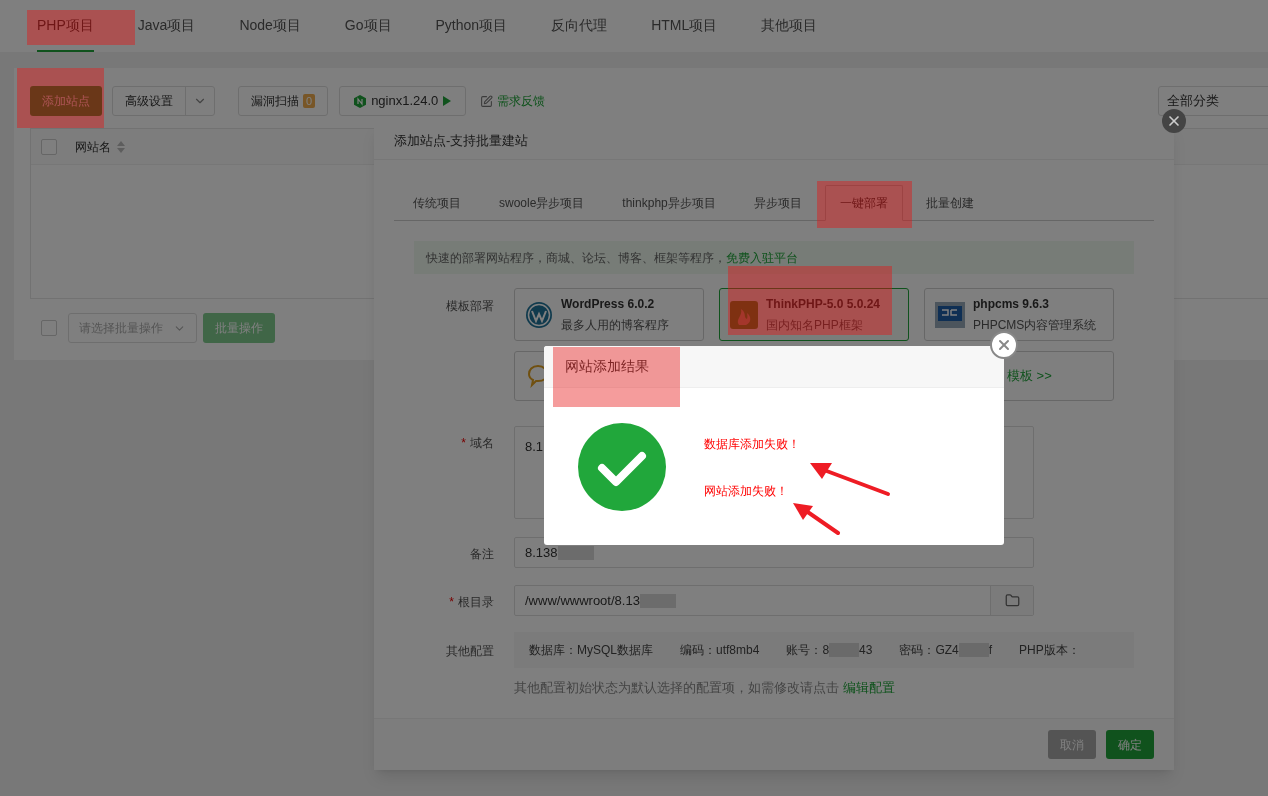 Image resolution: width=1268 pixels, height=796 pixels. Describe the element at coordinates (612, 258) in the screenshot. I see `notice-text: 快速的部署网站程序，商城、论坛、博客、框架等程序，免费入驻平台` at that location.